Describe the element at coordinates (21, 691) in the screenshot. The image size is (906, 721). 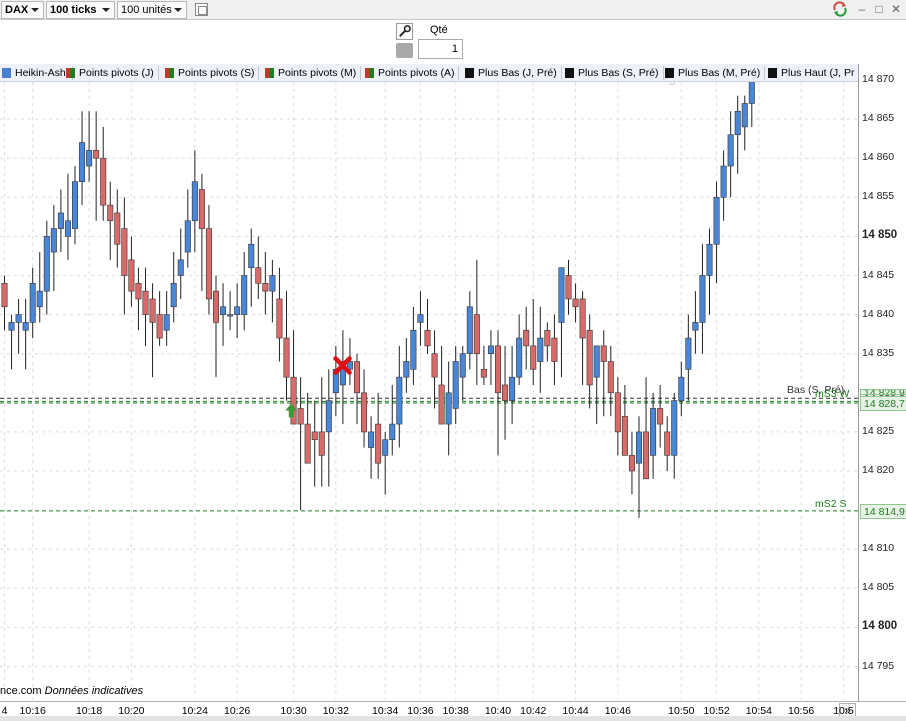
I see `source-site: nce.com` at that location.